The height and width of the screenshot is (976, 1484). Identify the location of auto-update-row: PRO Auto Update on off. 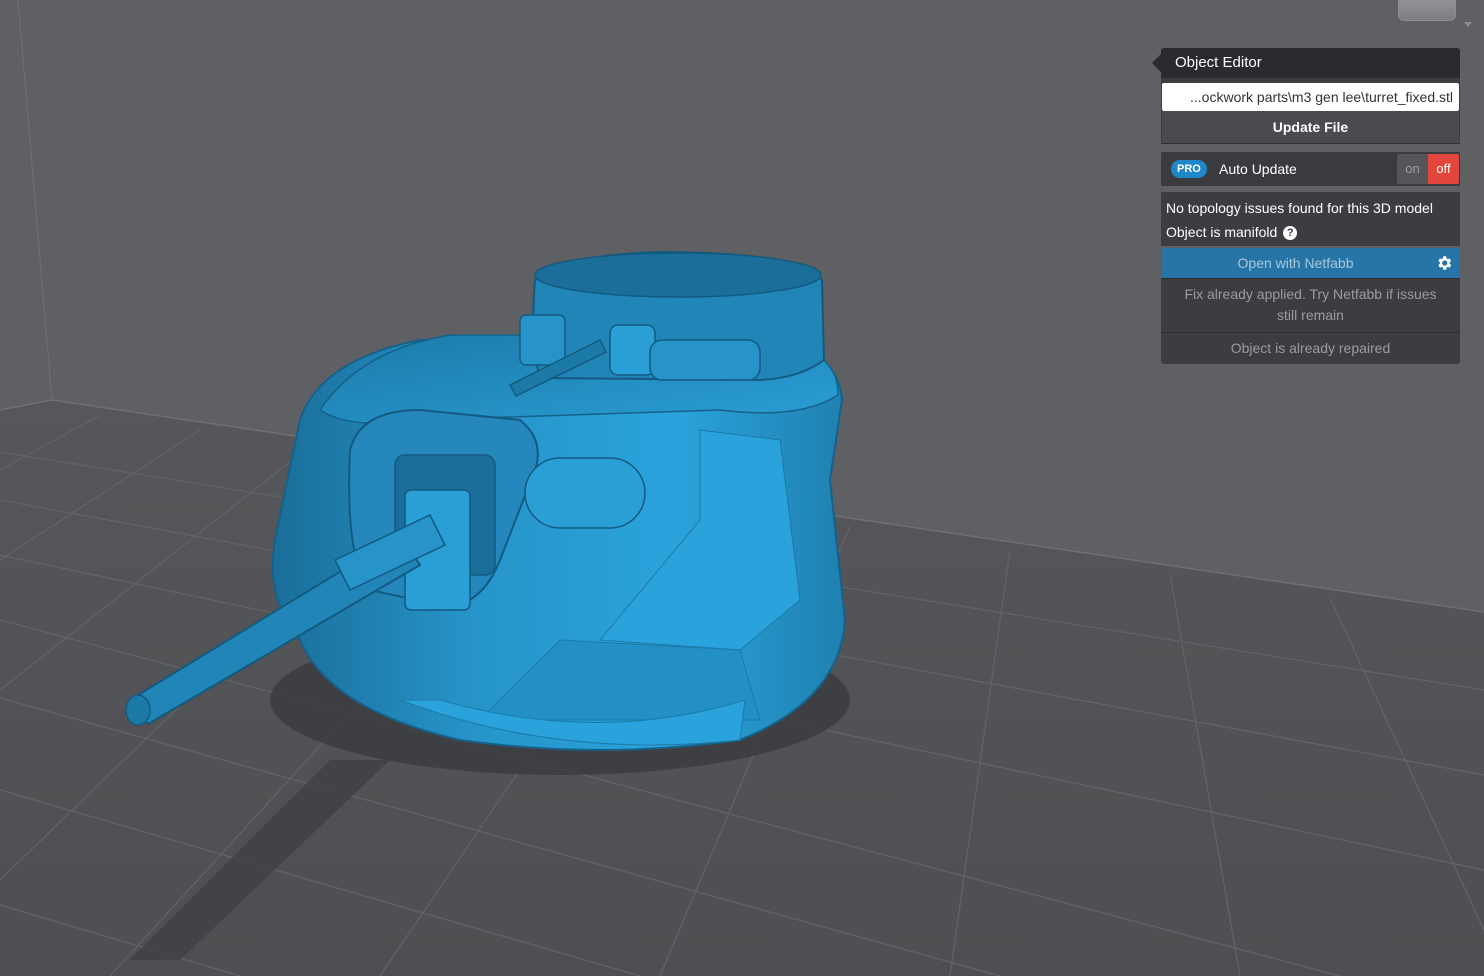
(1310, 169).